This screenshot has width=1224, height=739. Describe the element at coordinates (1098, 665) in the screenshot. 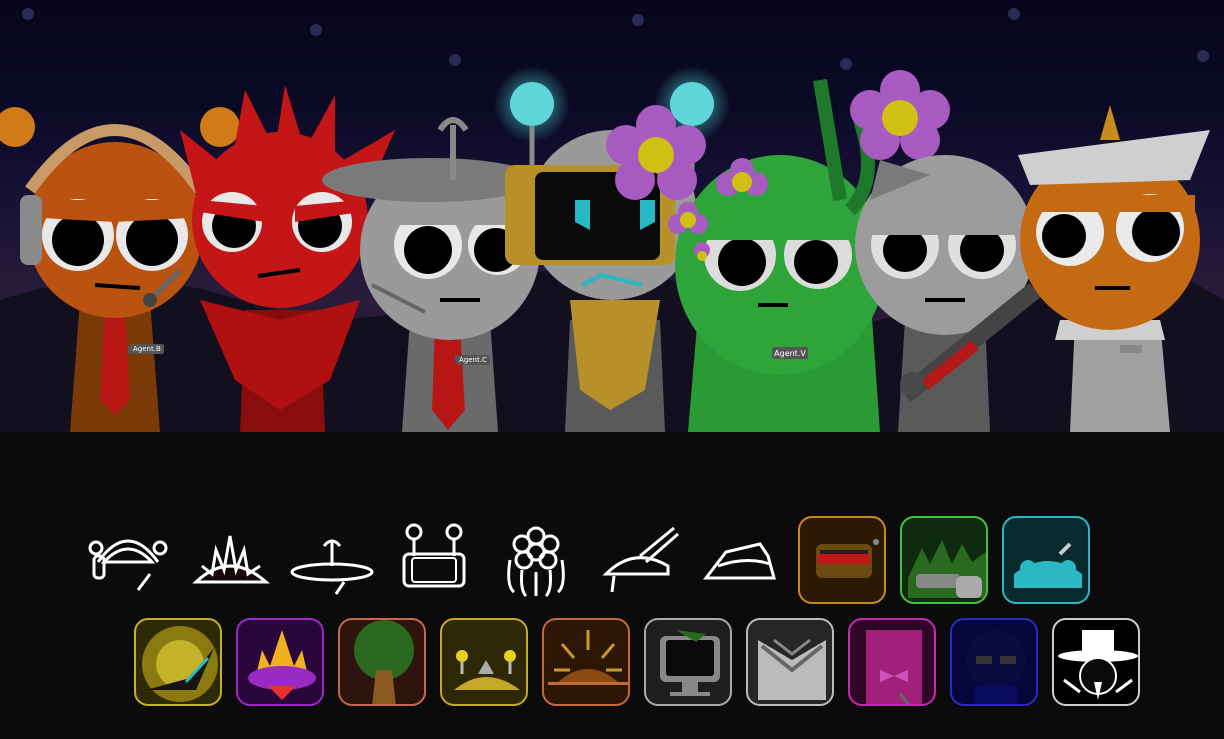

I see `top-hat-icon-glyph` at that location.